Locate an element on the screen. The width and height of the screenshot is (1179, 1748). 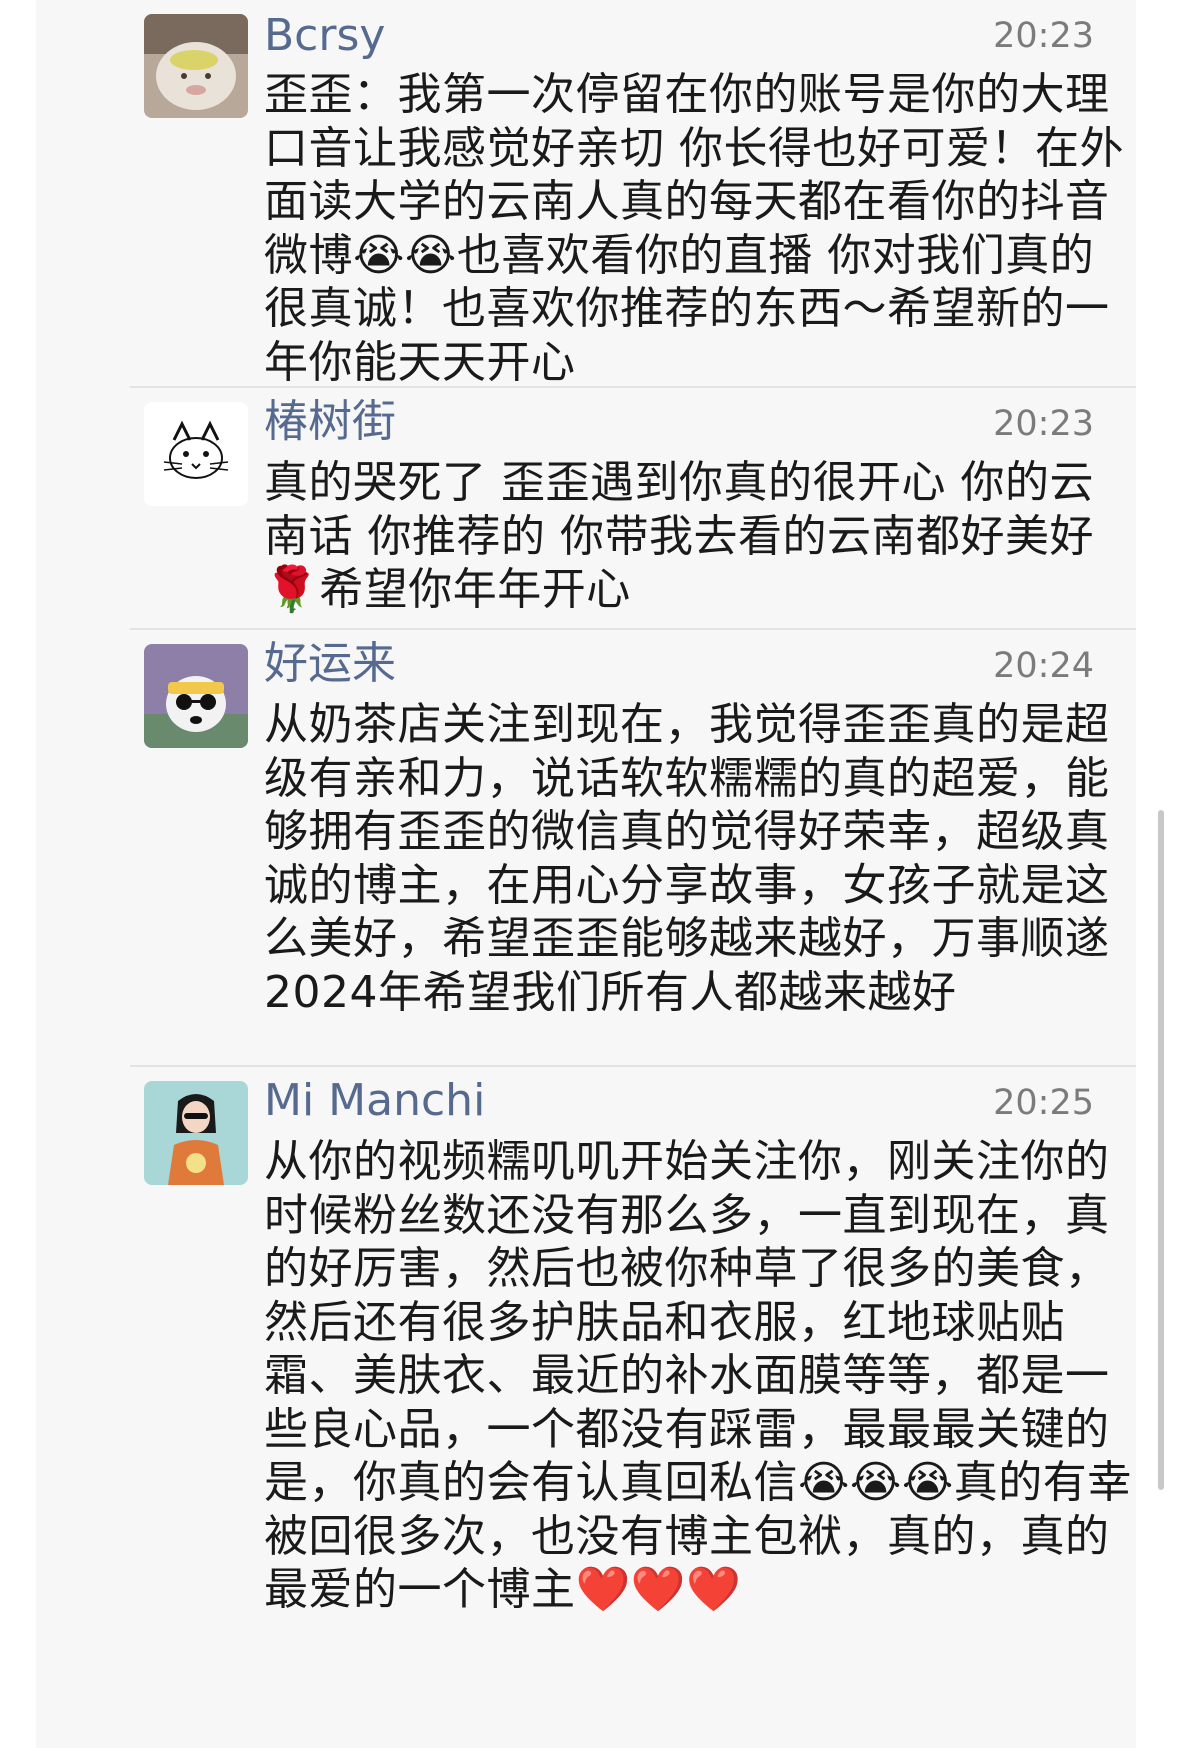
dog-with-glasses-avatar-icon is located at coordinates (196, 696).